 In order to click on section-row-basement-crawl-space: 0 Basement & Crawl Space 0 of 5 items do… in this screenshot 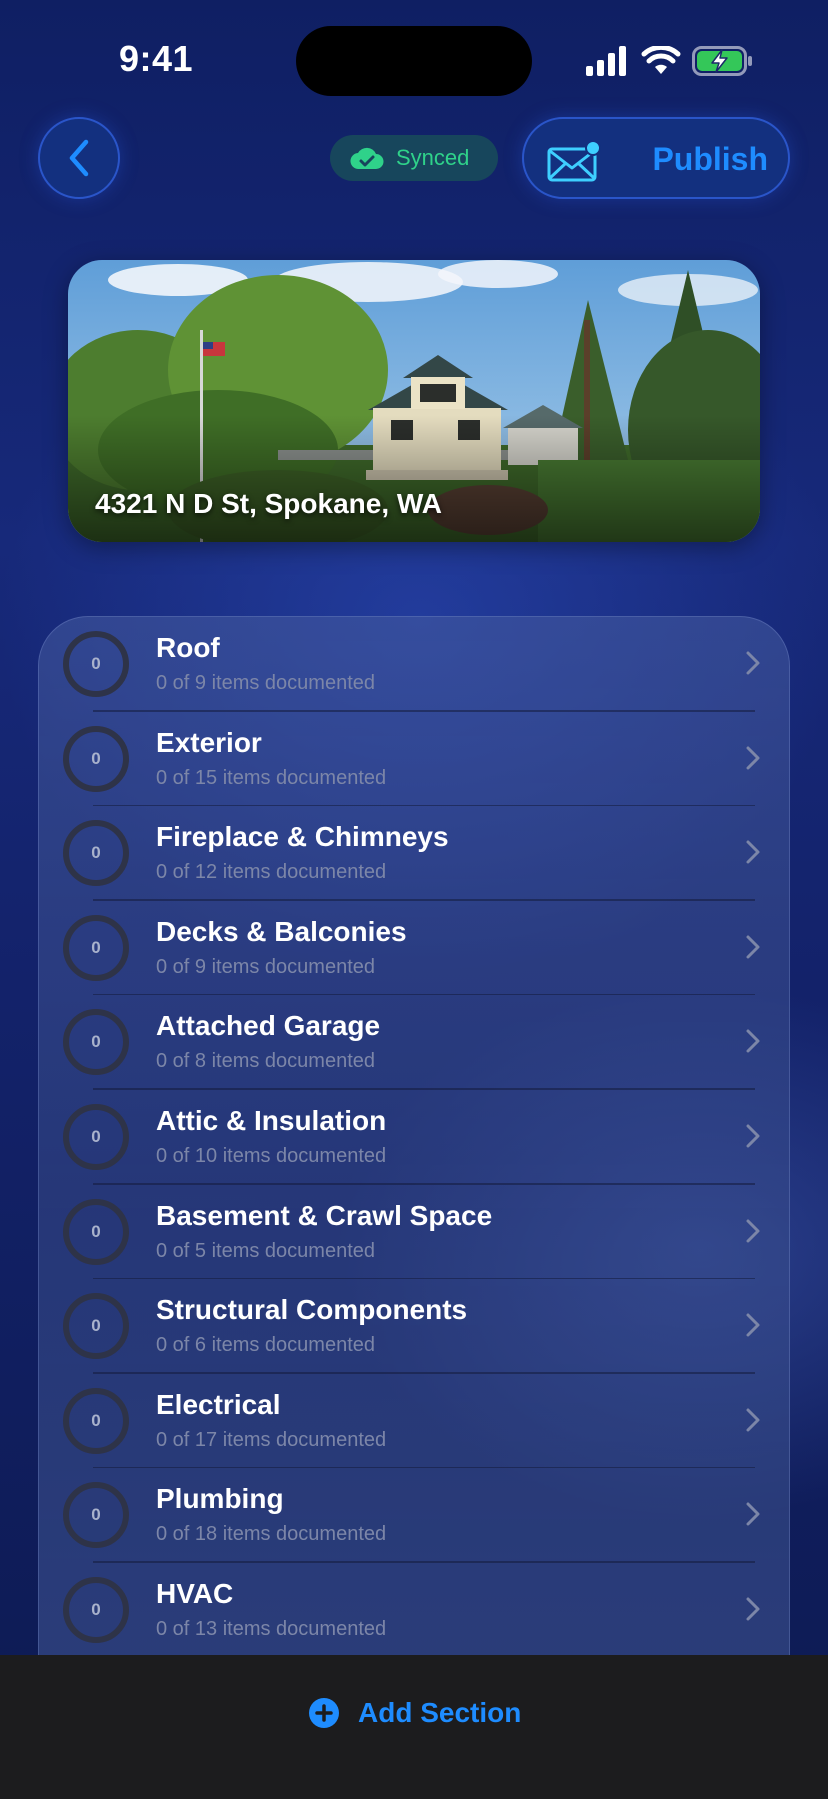, I will do `click(414, 1232)`.